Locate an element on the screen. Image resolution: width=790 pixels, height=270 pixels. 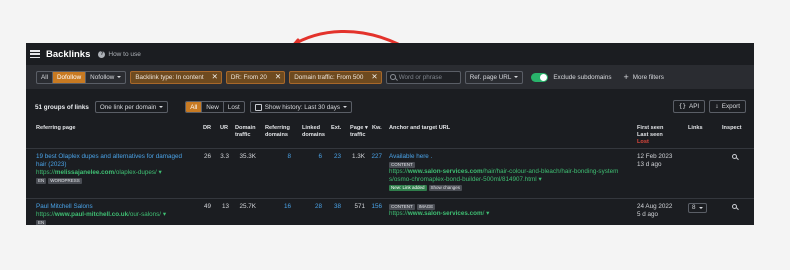
link-type-dofollow: Dofollow is located at coordinates (69, 77).